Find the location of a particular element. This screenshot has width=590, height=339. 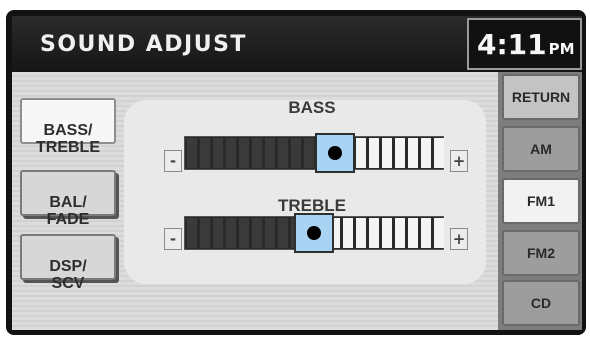

bass-slider-thumb is located at coordinates (334, 153).